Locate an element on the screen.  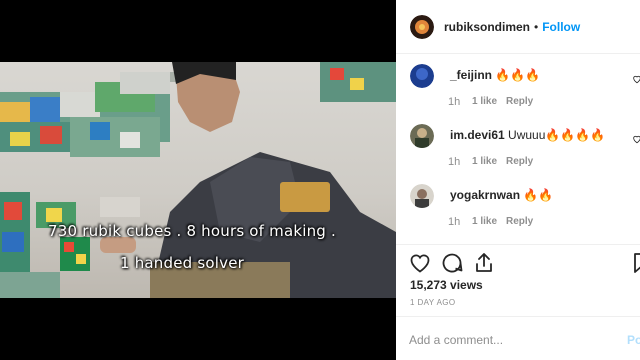
comment-text: 🔥🔥 is located at coordinates (538, 195).